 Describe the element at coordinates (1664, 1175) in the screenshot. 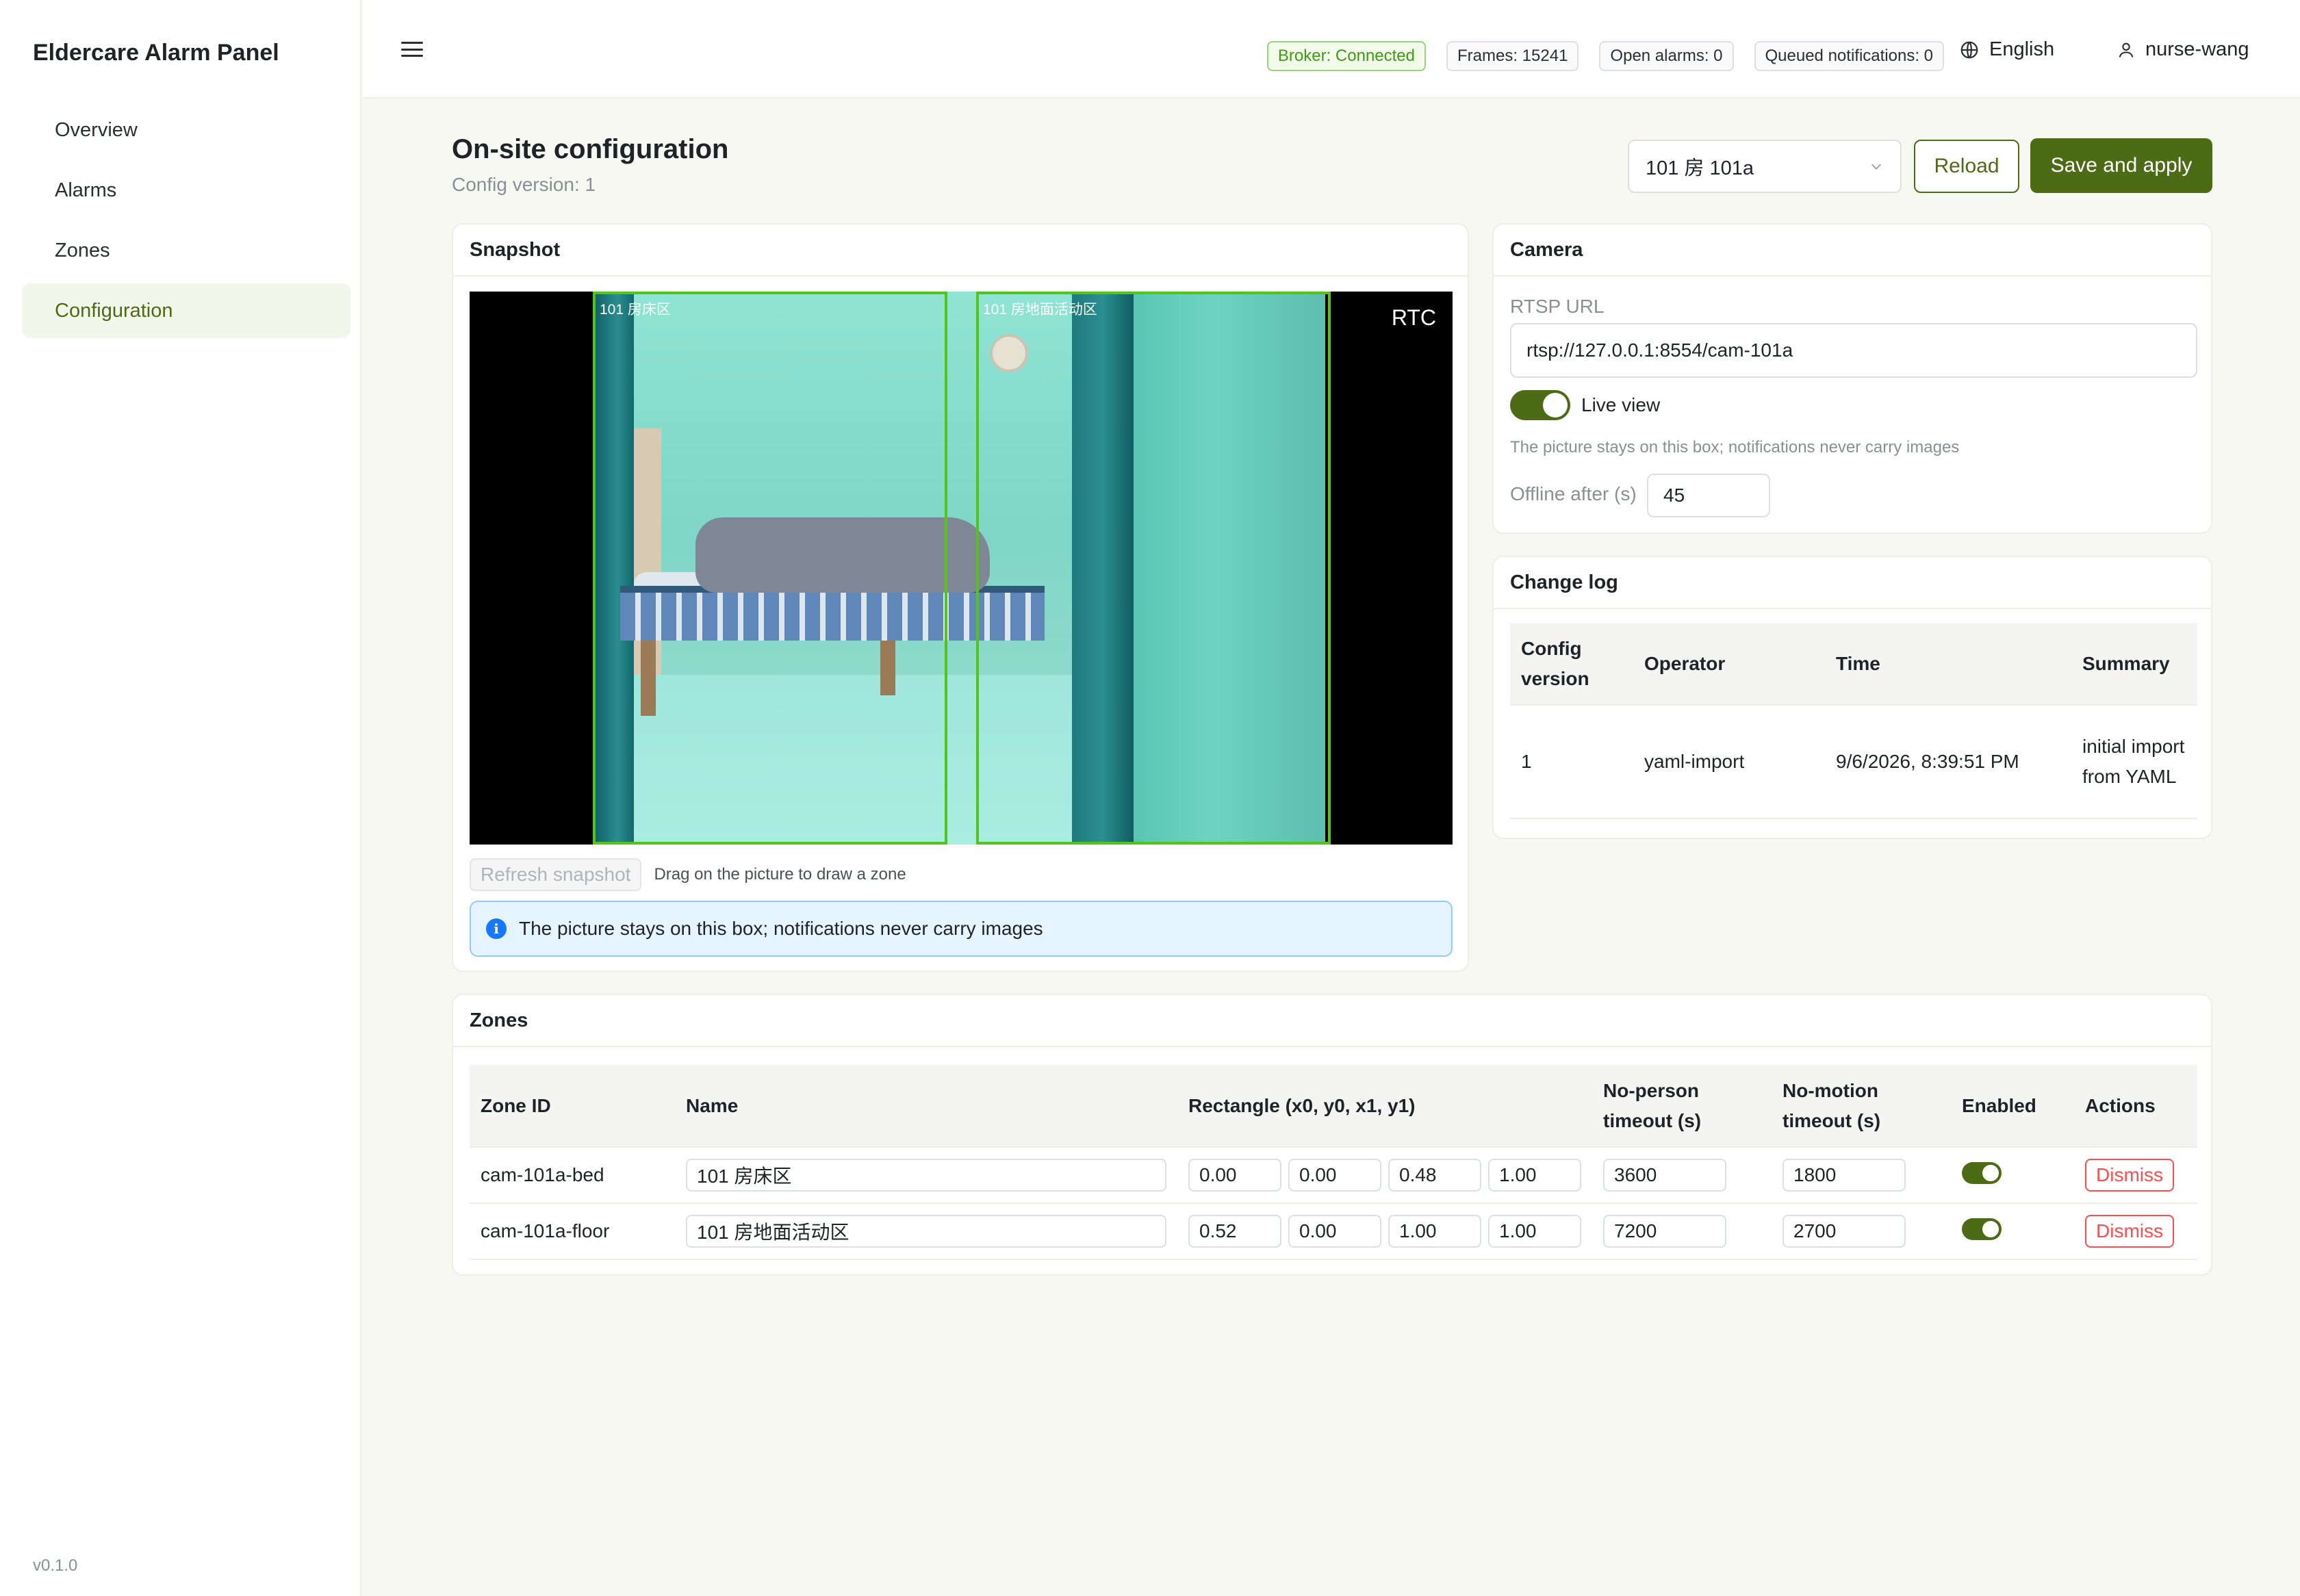

I see `no-person-timeout-input: 3600` at that location.